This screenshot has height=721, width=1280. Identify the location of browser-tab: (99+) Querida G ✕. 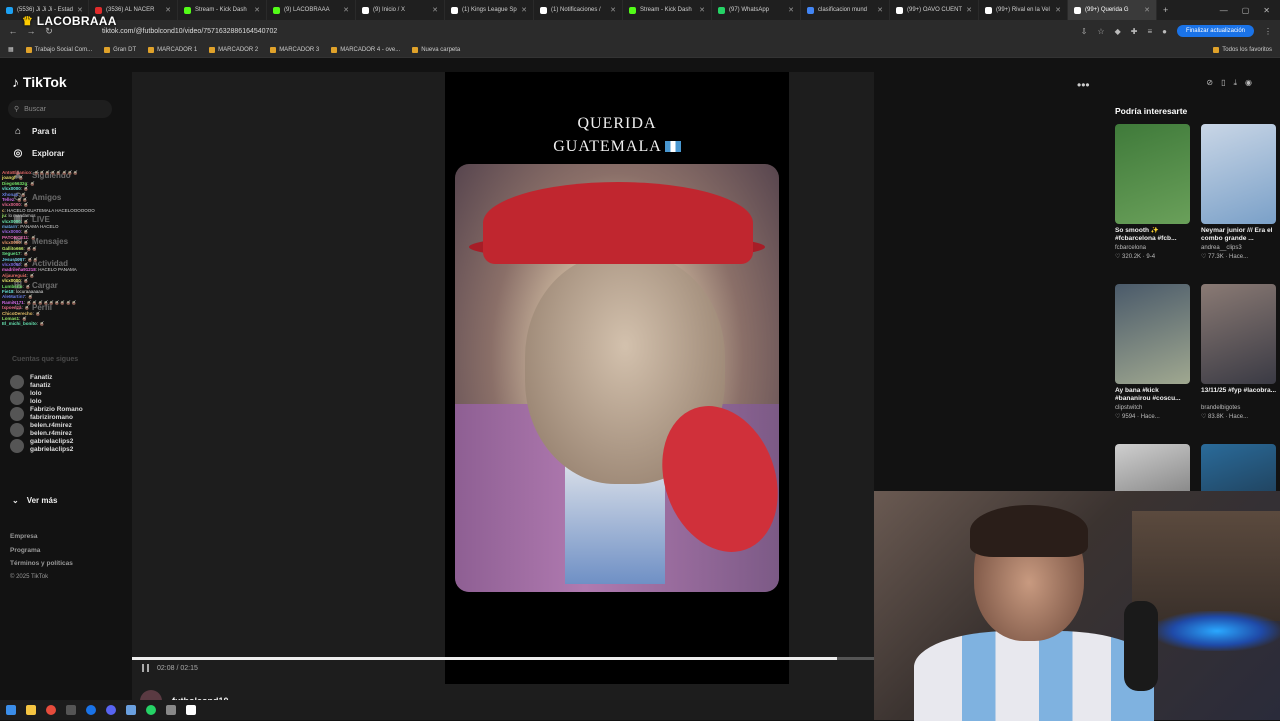
(1112, 10).